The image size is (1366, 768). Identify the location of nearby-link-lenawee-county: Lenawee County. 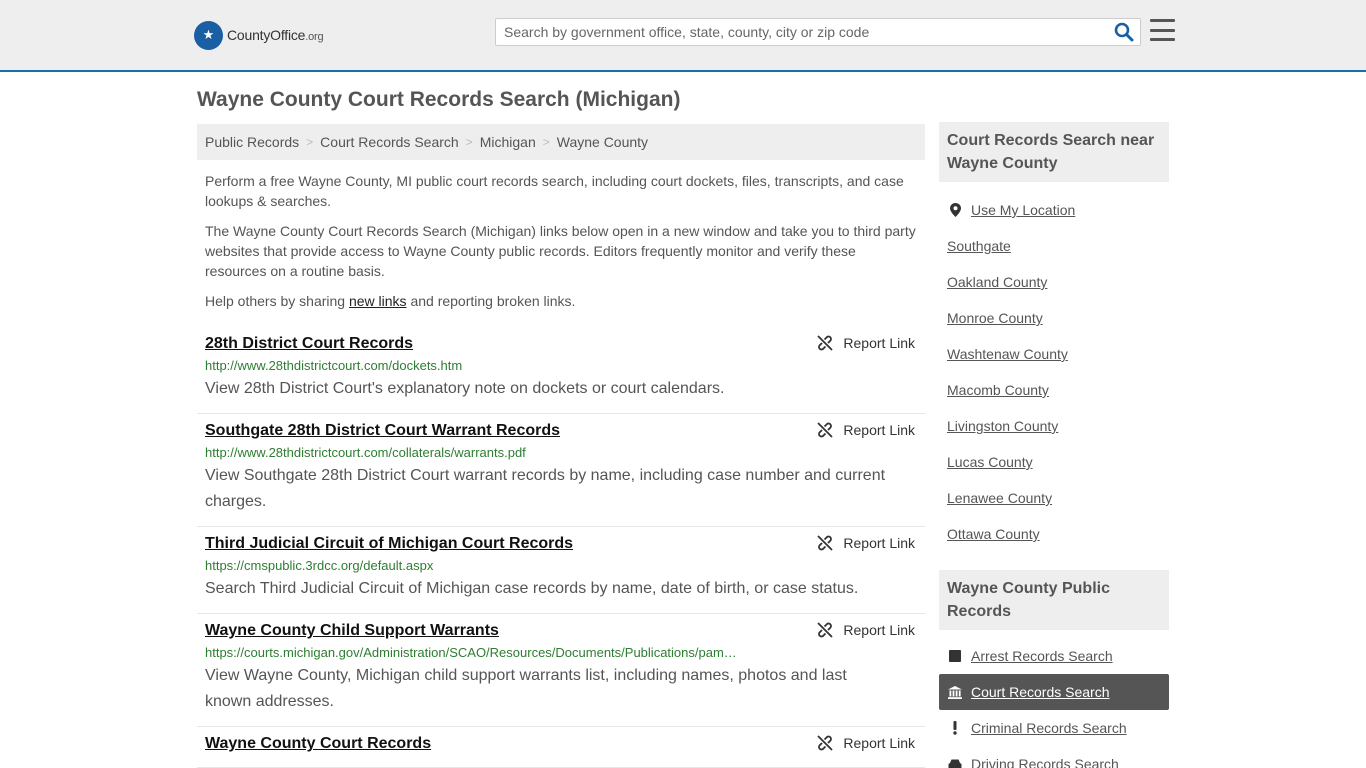
(999, 498).